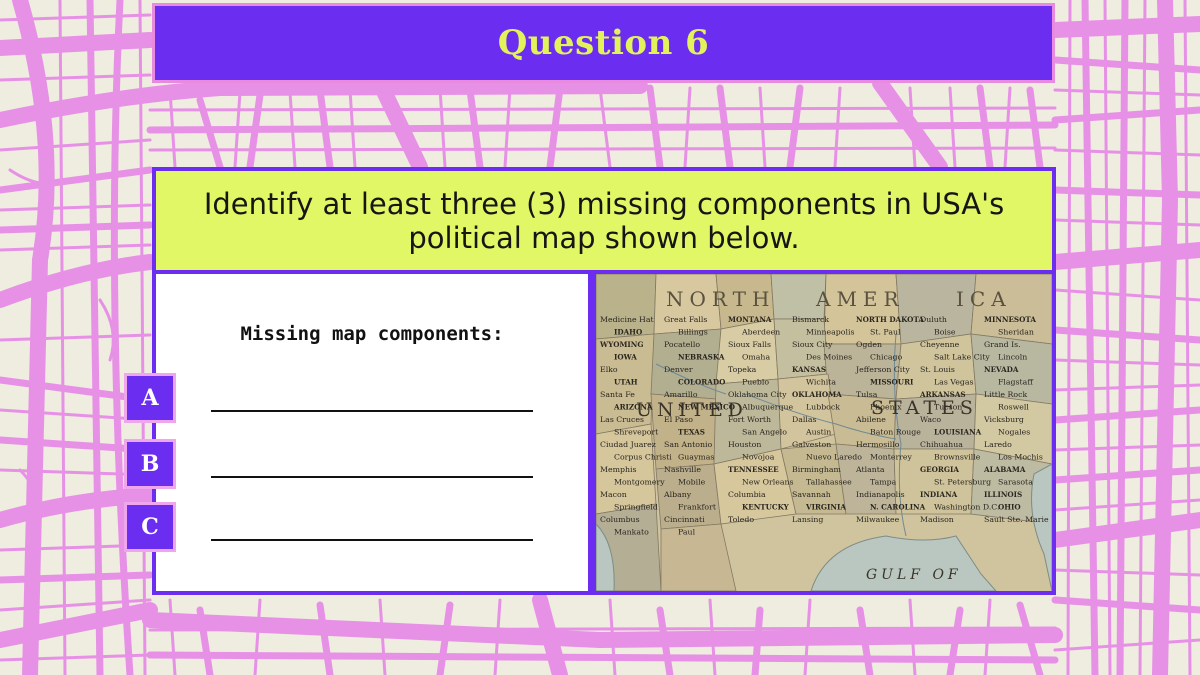 This screenshot has height=675, width=1200. Describe the element at coordinates (631, 532) in the screenshot. I see `map-label: Mankato` at that location.